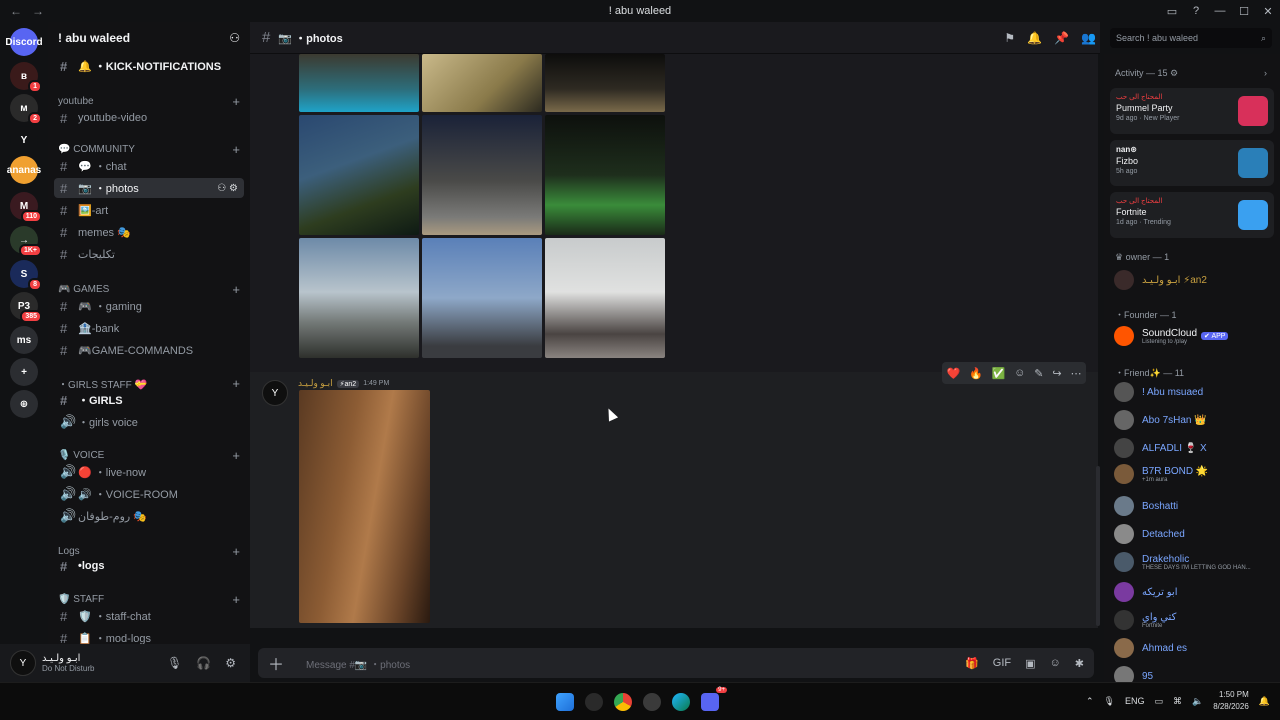 The image size is (1280, 720). Describe the element at coordinates (24, 372) in the screenshot. I see `server-icon: +` at that location.